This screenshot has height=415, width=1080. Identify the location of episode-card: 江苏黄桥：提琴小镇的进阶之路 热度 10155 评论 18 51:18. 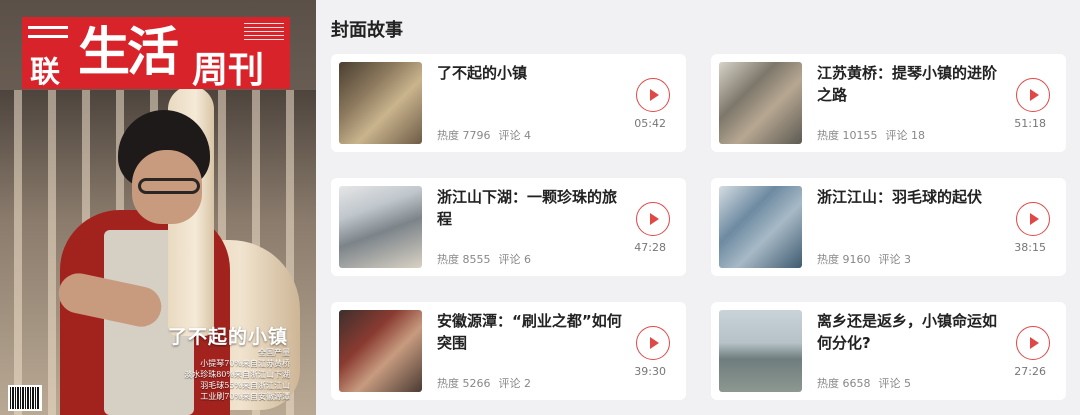
(888, 103).